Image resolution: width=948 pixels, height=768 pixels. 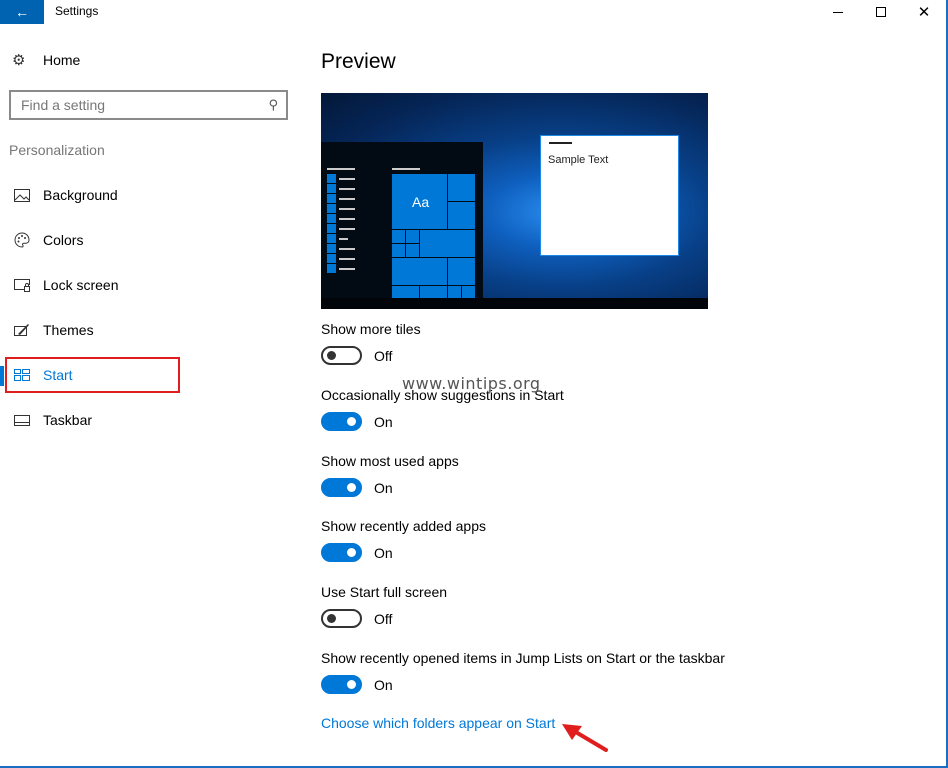 What do you see at coordinates (514, 201) in the screenshot?
I see `start-preview-image: Aa Sample Text` at bounding box center [514, 201].